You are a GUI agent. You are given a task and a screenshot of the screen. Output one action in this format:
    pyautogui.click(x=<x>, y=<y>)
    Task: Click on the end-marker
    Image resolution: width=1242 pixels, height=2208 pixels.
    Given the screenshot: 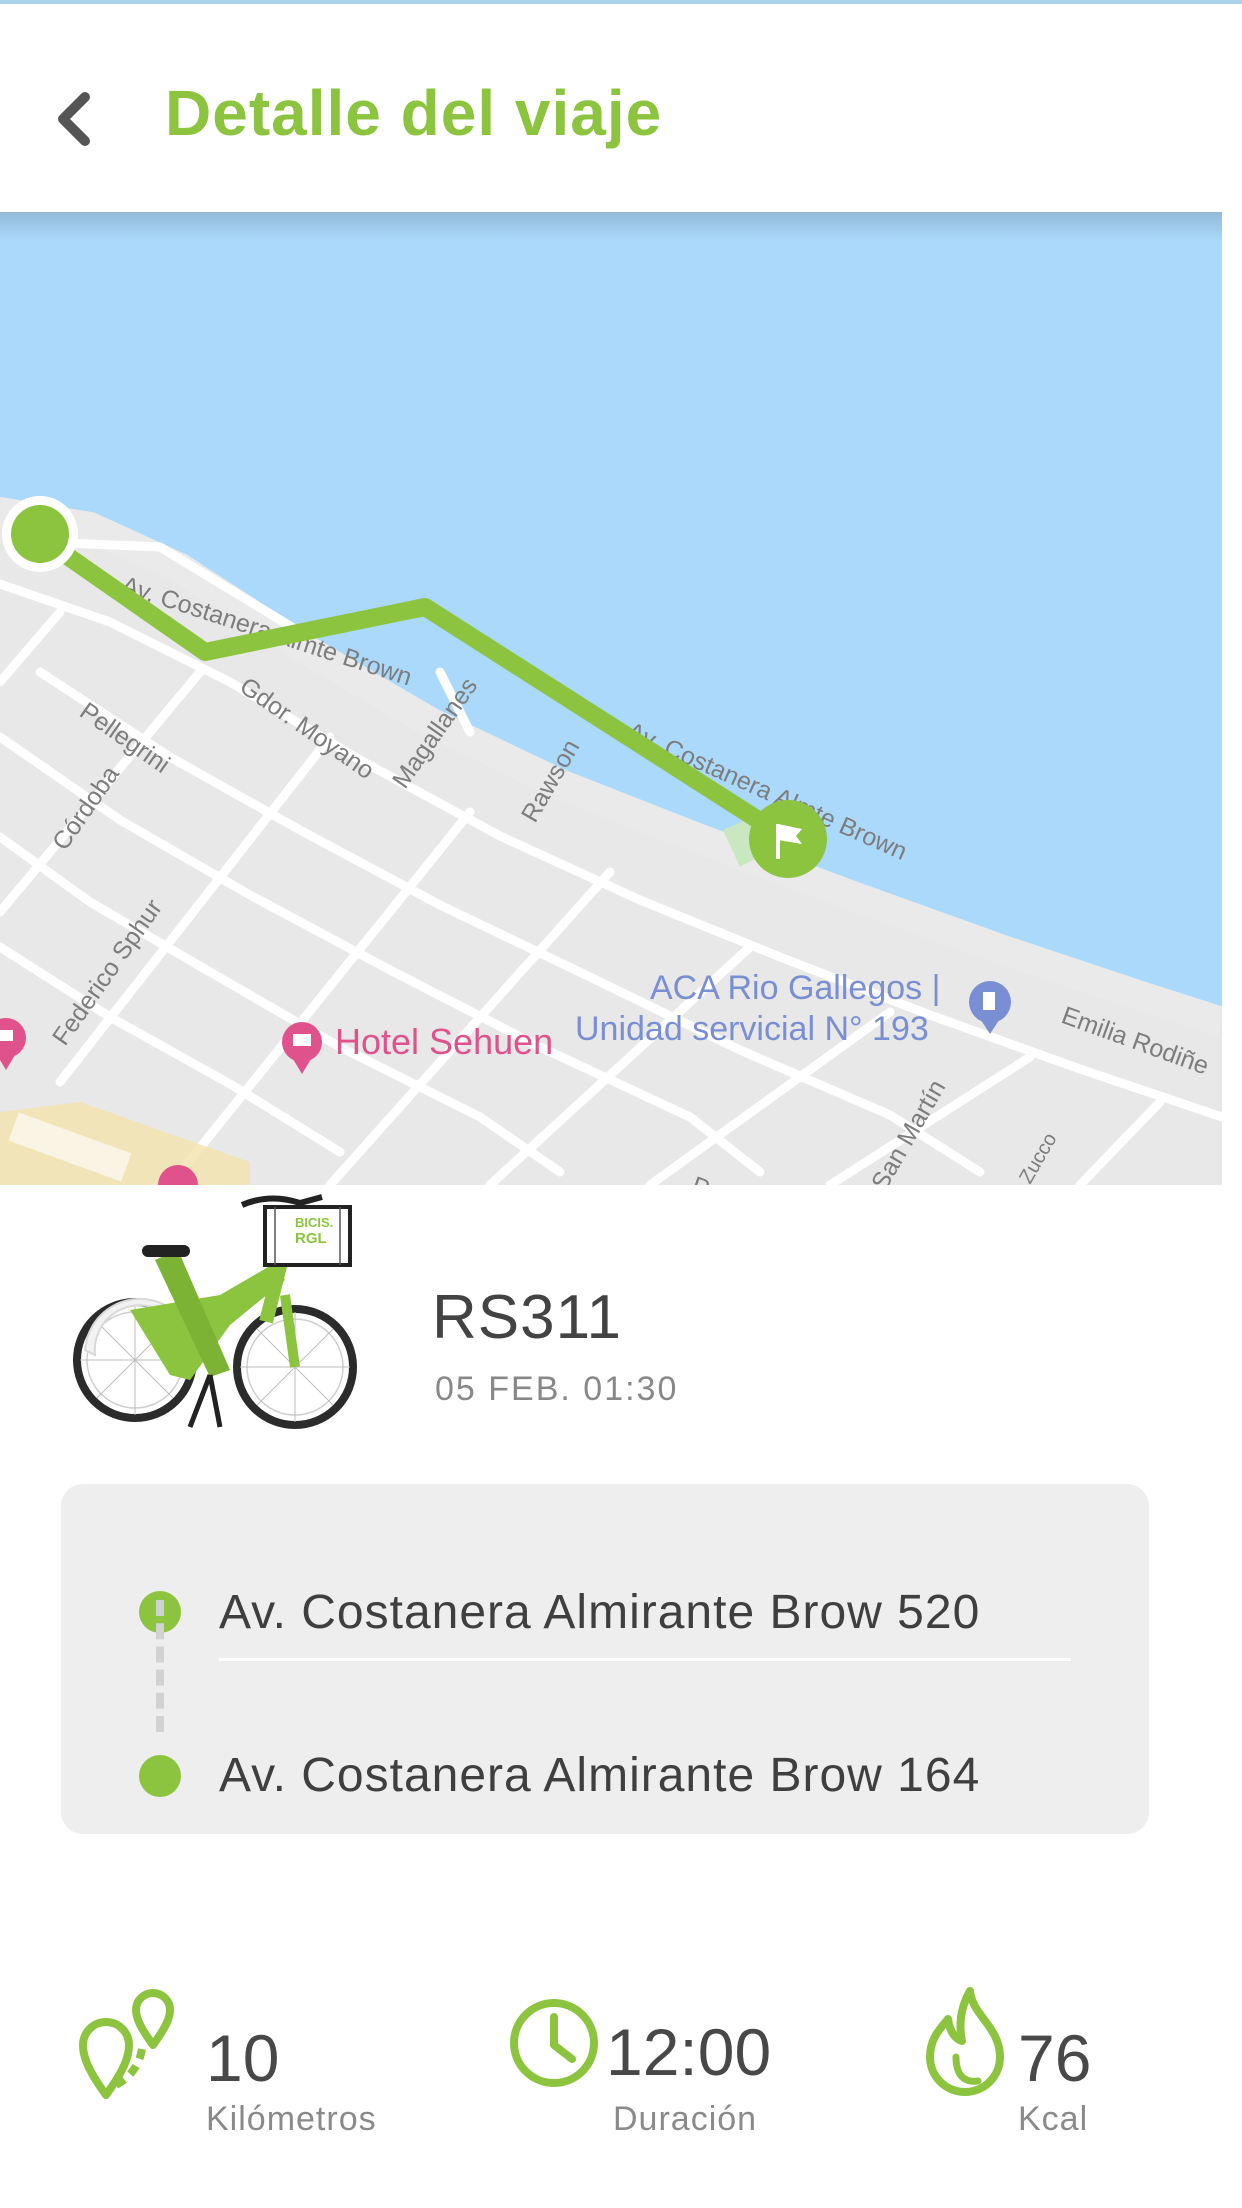 What is the action you would take?
    pyautogui.click(x=788, y=839)
    